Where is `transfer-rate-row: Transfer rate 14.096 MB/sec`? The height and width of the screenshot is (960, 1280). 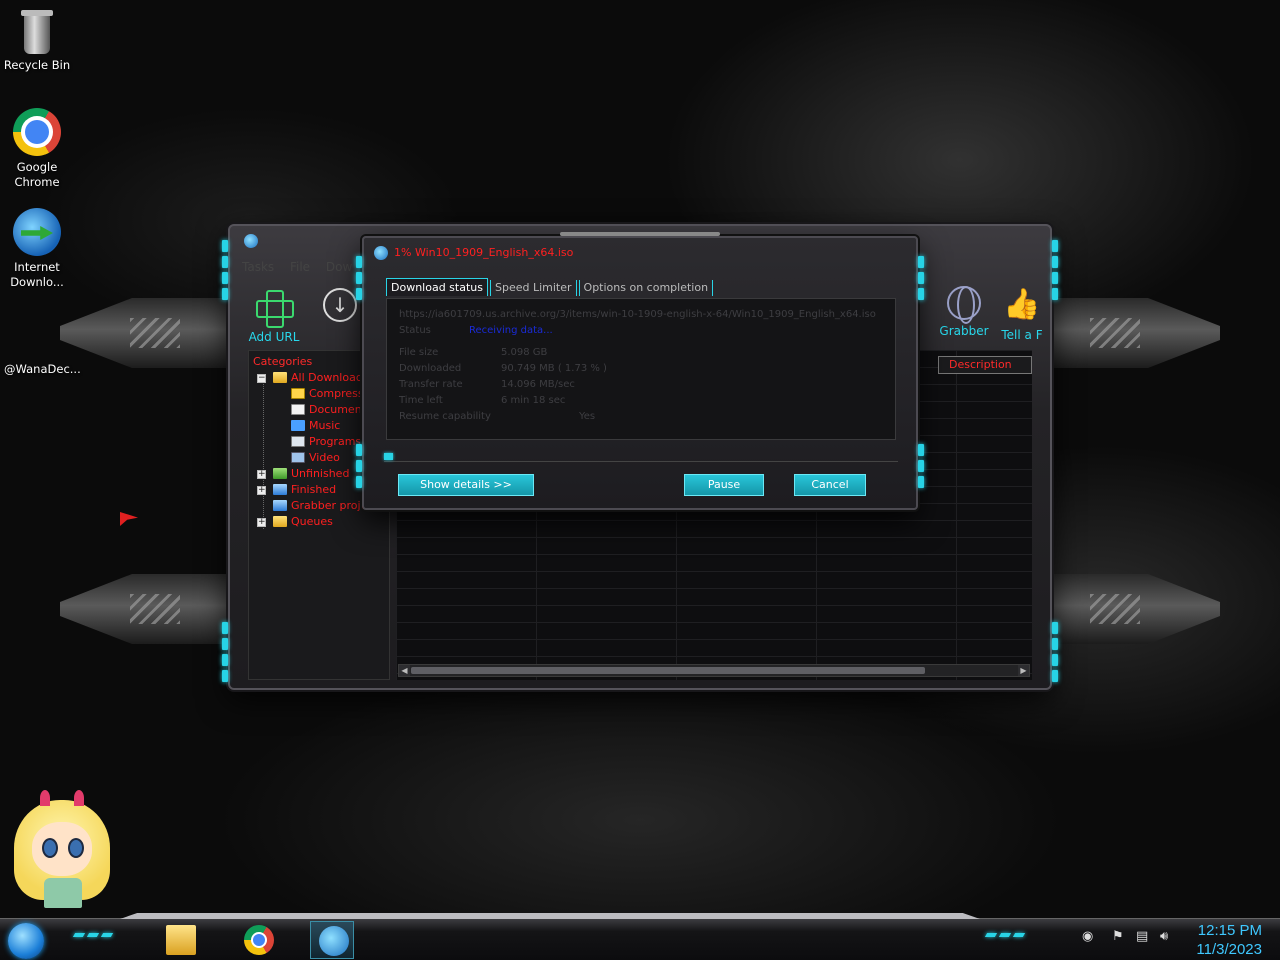 transfer-rate-row: Transfer rate 14.096 MB/sec is located at coordinates (487, 384).